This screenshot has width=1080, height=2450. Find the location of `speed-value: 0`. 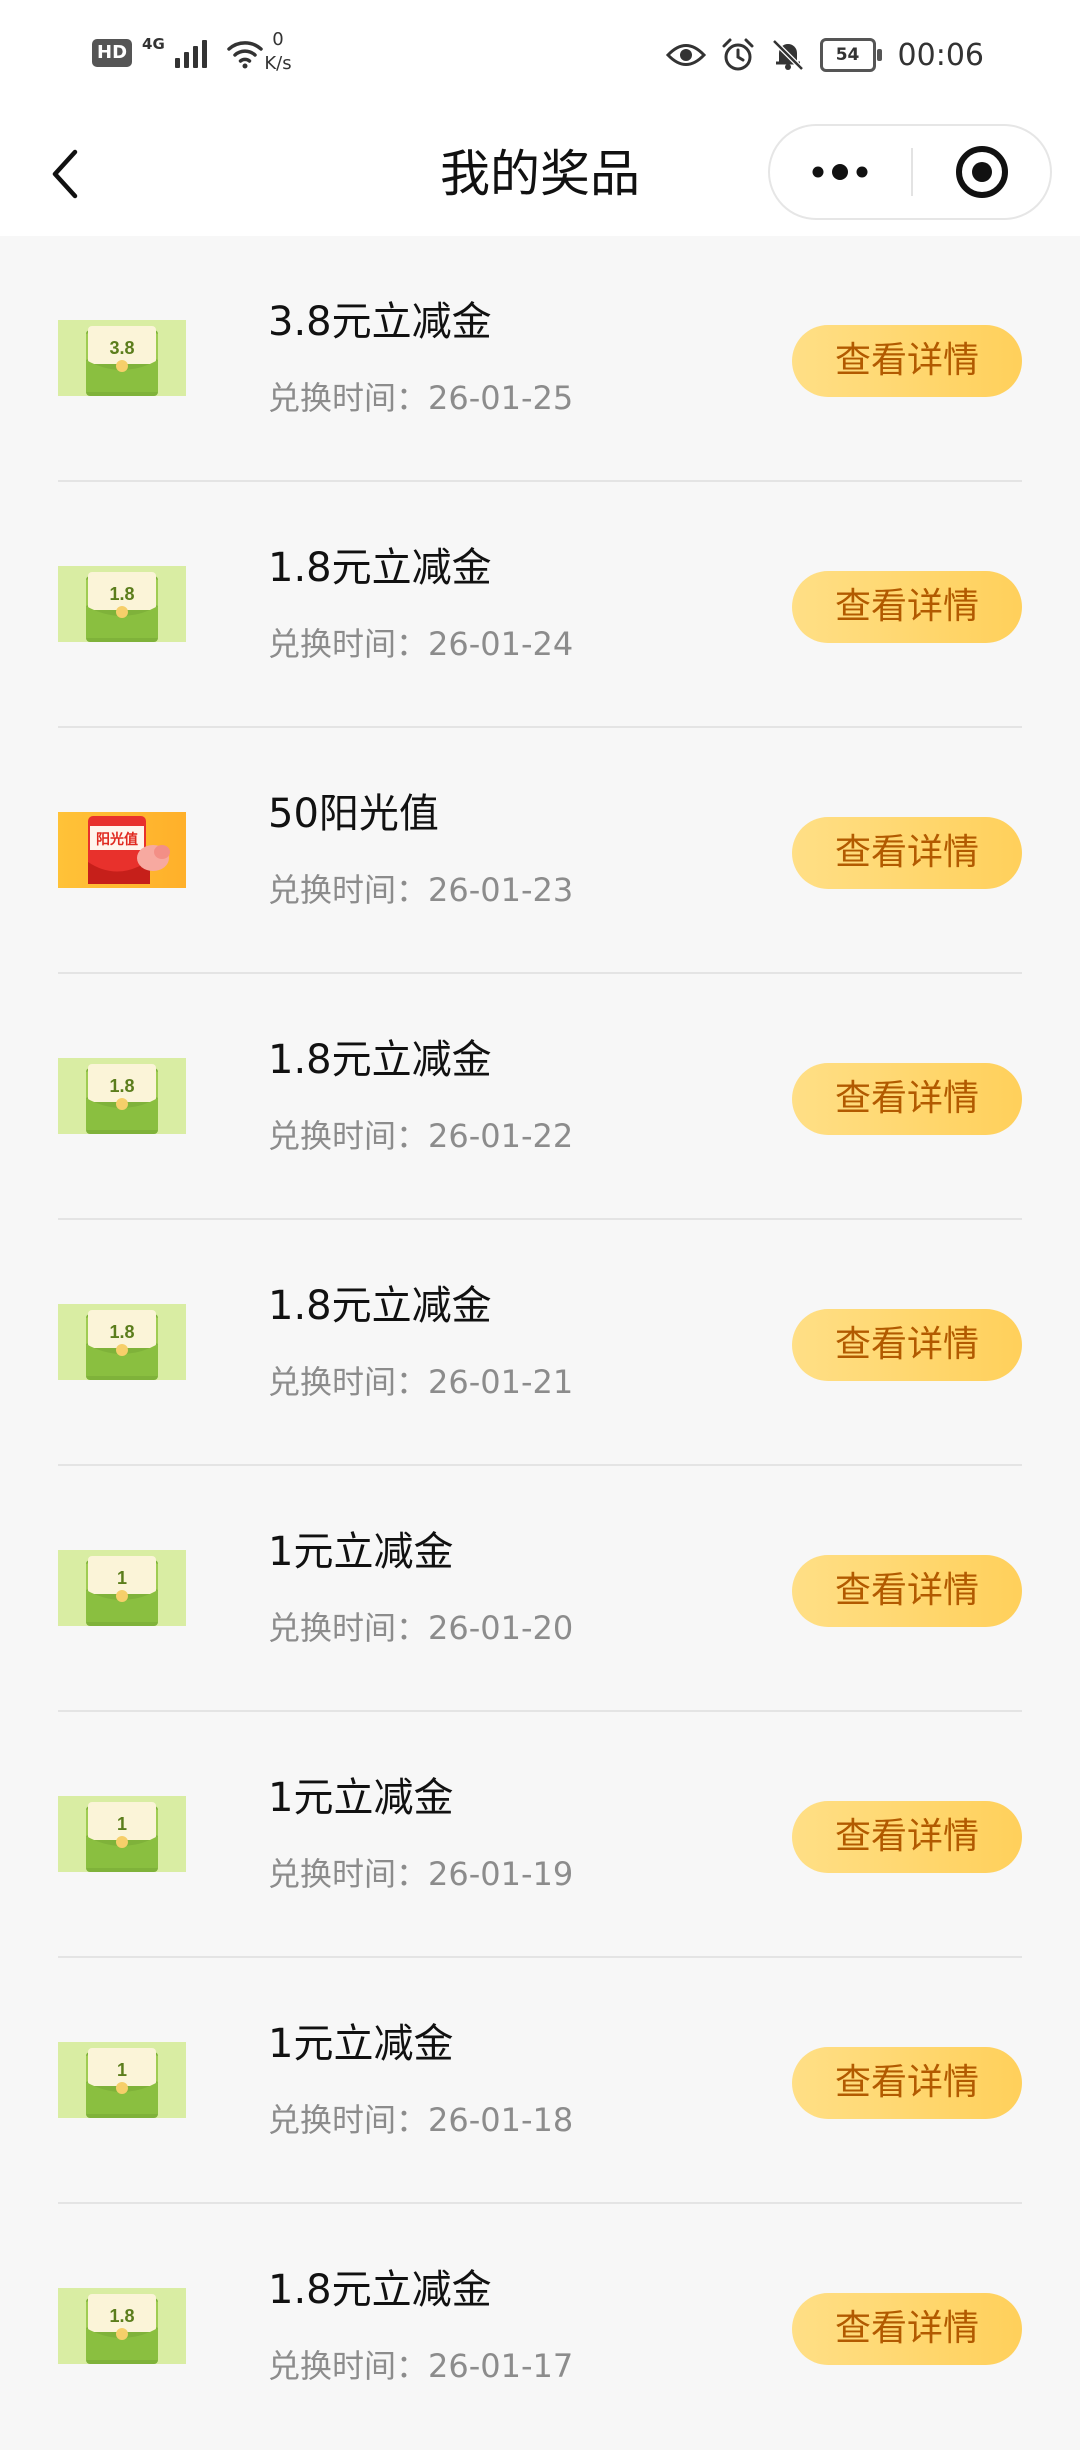

speed-value: 0 is located at coordinates (278, 39).